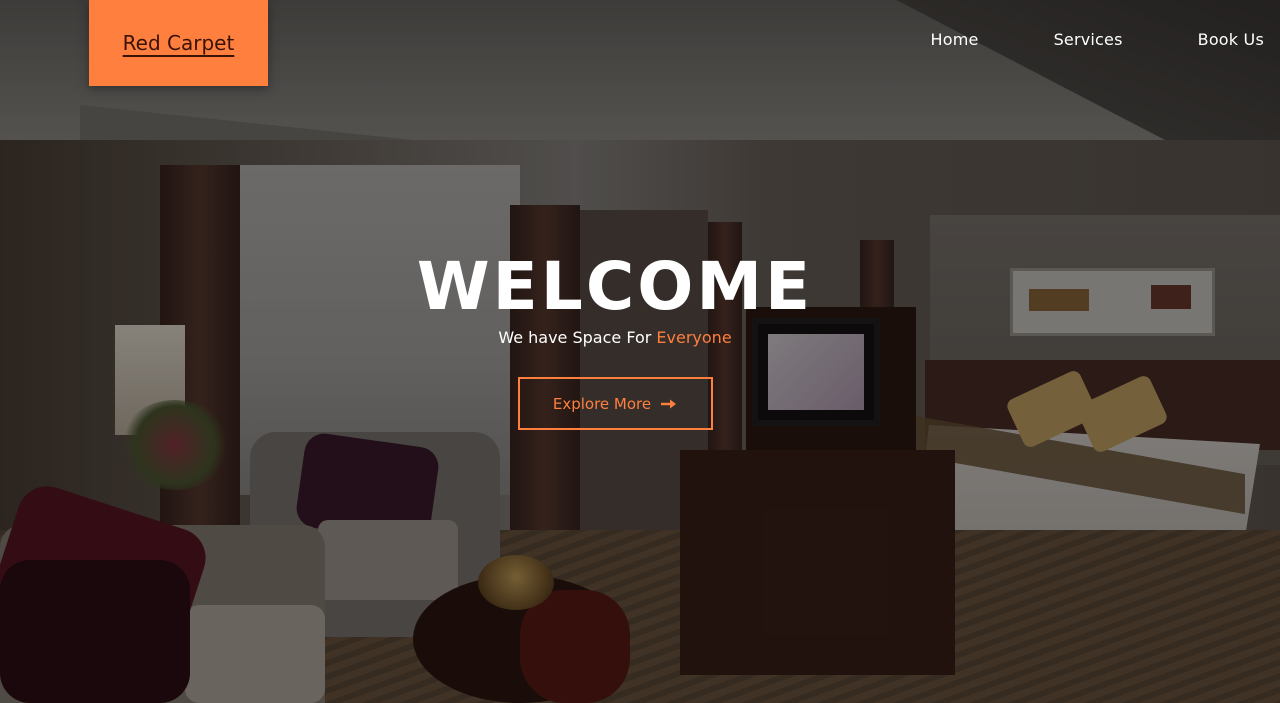 The image size is (1280, 703). I want to click on nav-home-link: Home, so click(955, 39).